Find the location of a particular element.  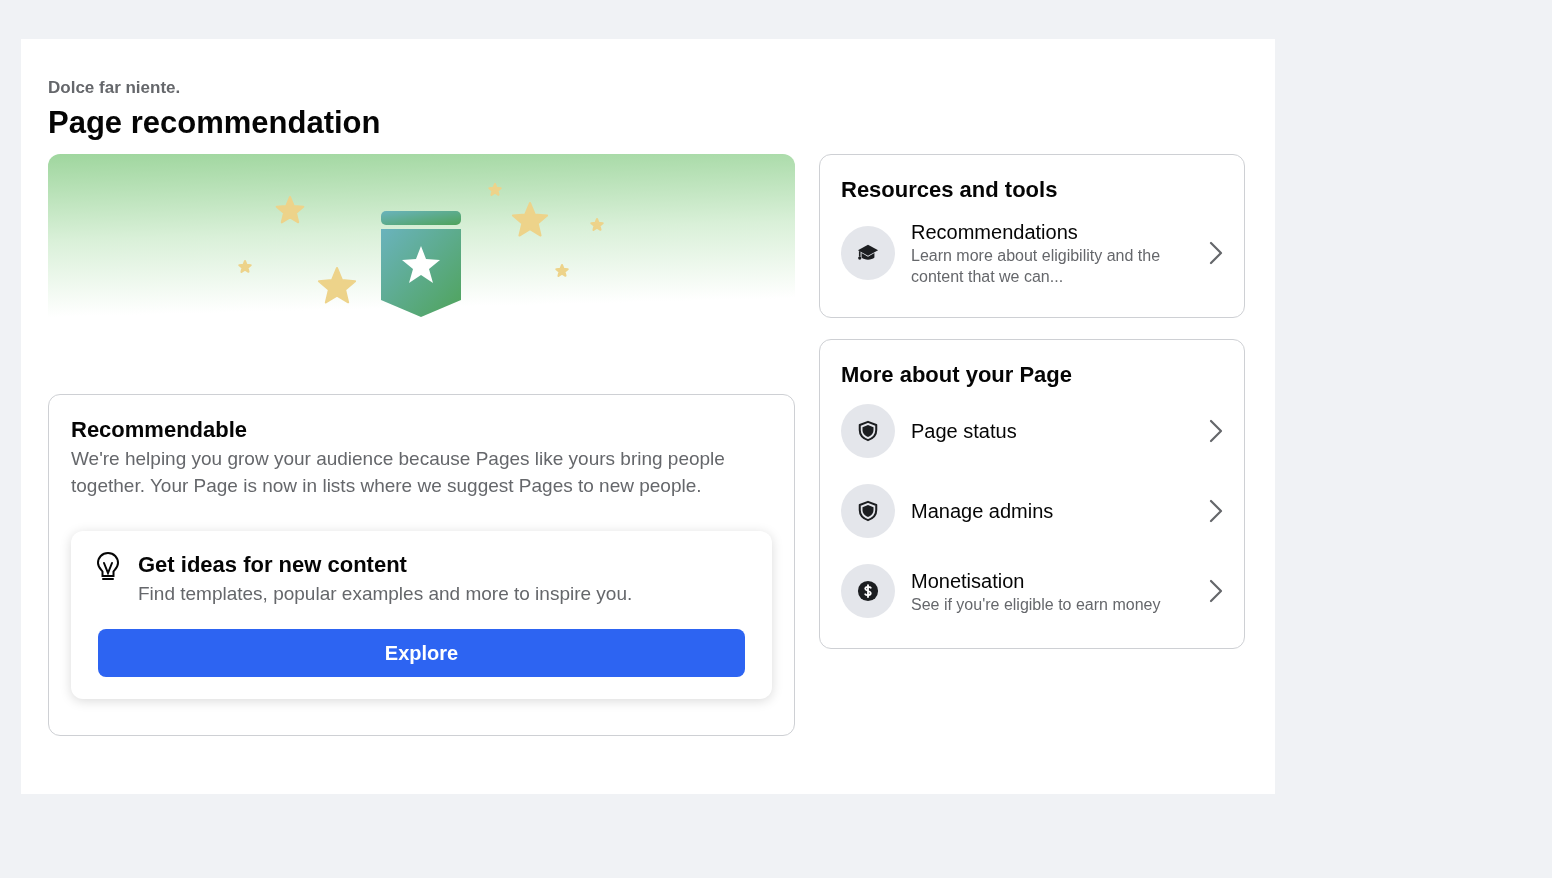

item-label: Recommendations is located at coordinates (995, 232).